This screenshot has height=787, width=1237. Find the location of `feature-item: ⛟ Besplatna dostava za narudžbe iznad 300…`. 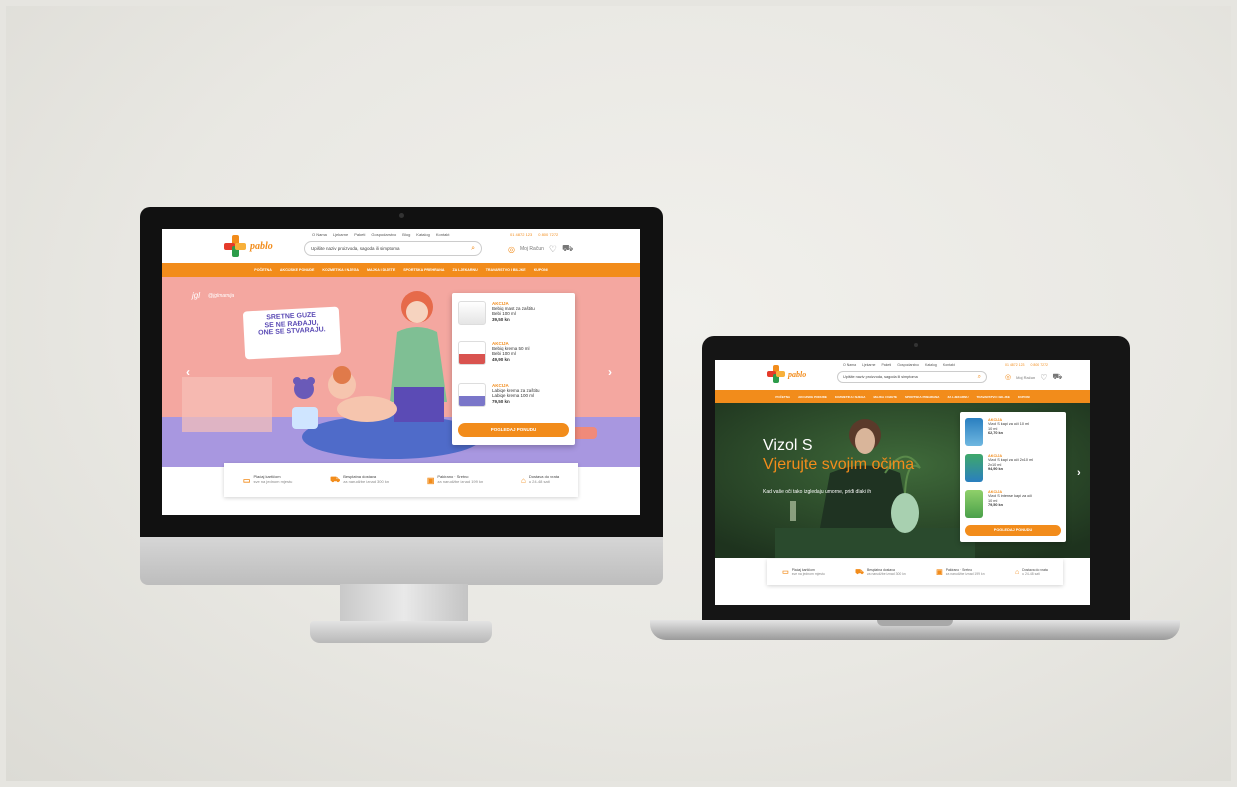

feature-item: ⛟ Besplatna dostava za narudžbe iznad 300… is located at coordinates (360, 479).